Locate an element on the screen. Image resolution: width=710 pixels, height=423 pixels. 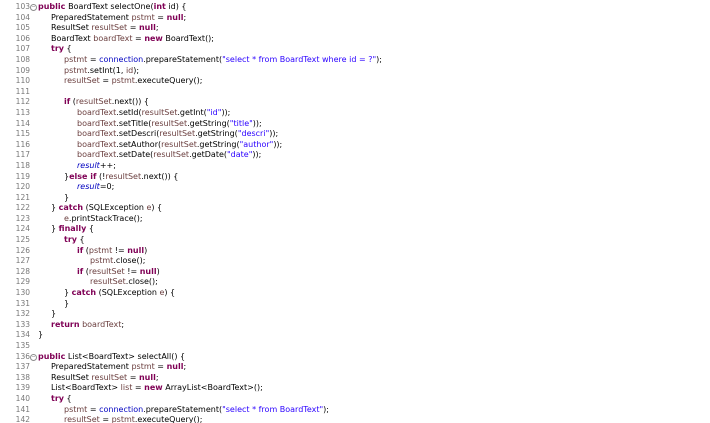
code-line: 132} is located at coordinates (355, 314).